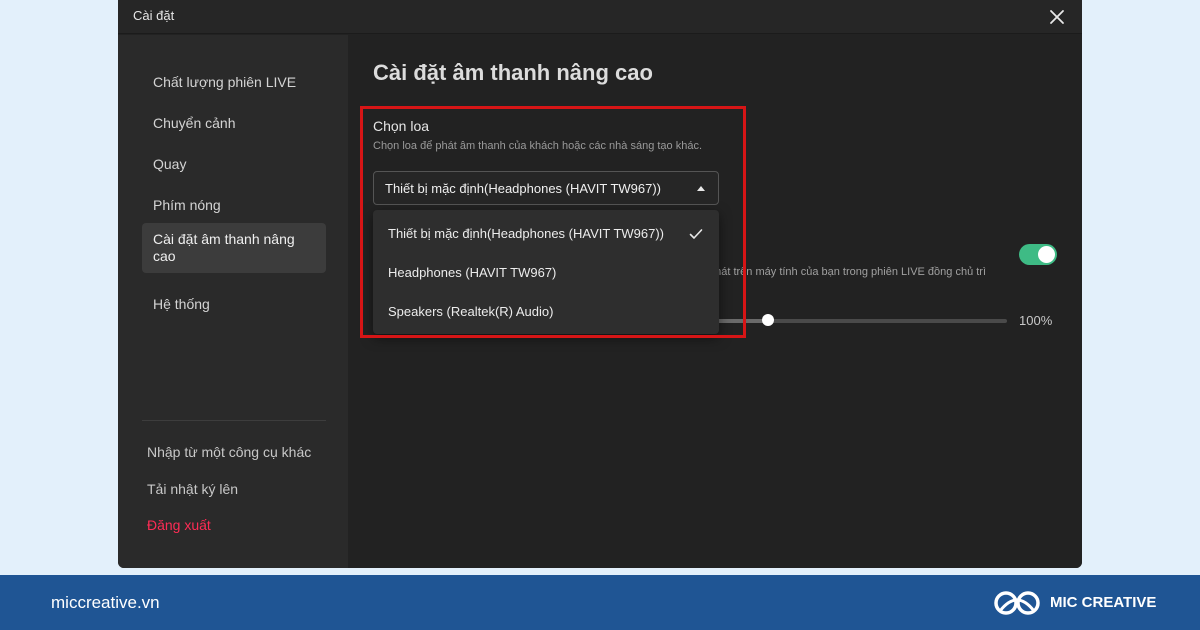  What do you see at coordinates (553, 222) in the screenshot?
I see `highlight-box` at bounding box center [553, 222].